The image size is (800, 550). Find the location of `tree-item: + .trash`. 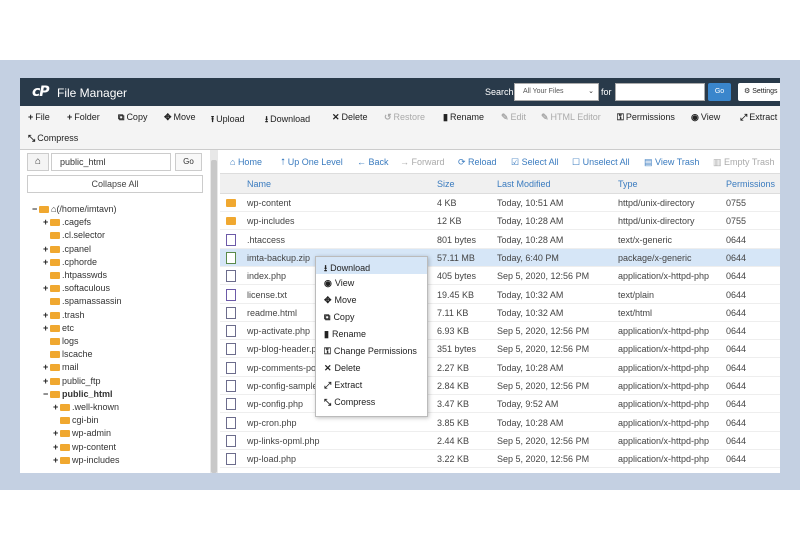

tree-item: + .trash is located at coordinates (64, 315).